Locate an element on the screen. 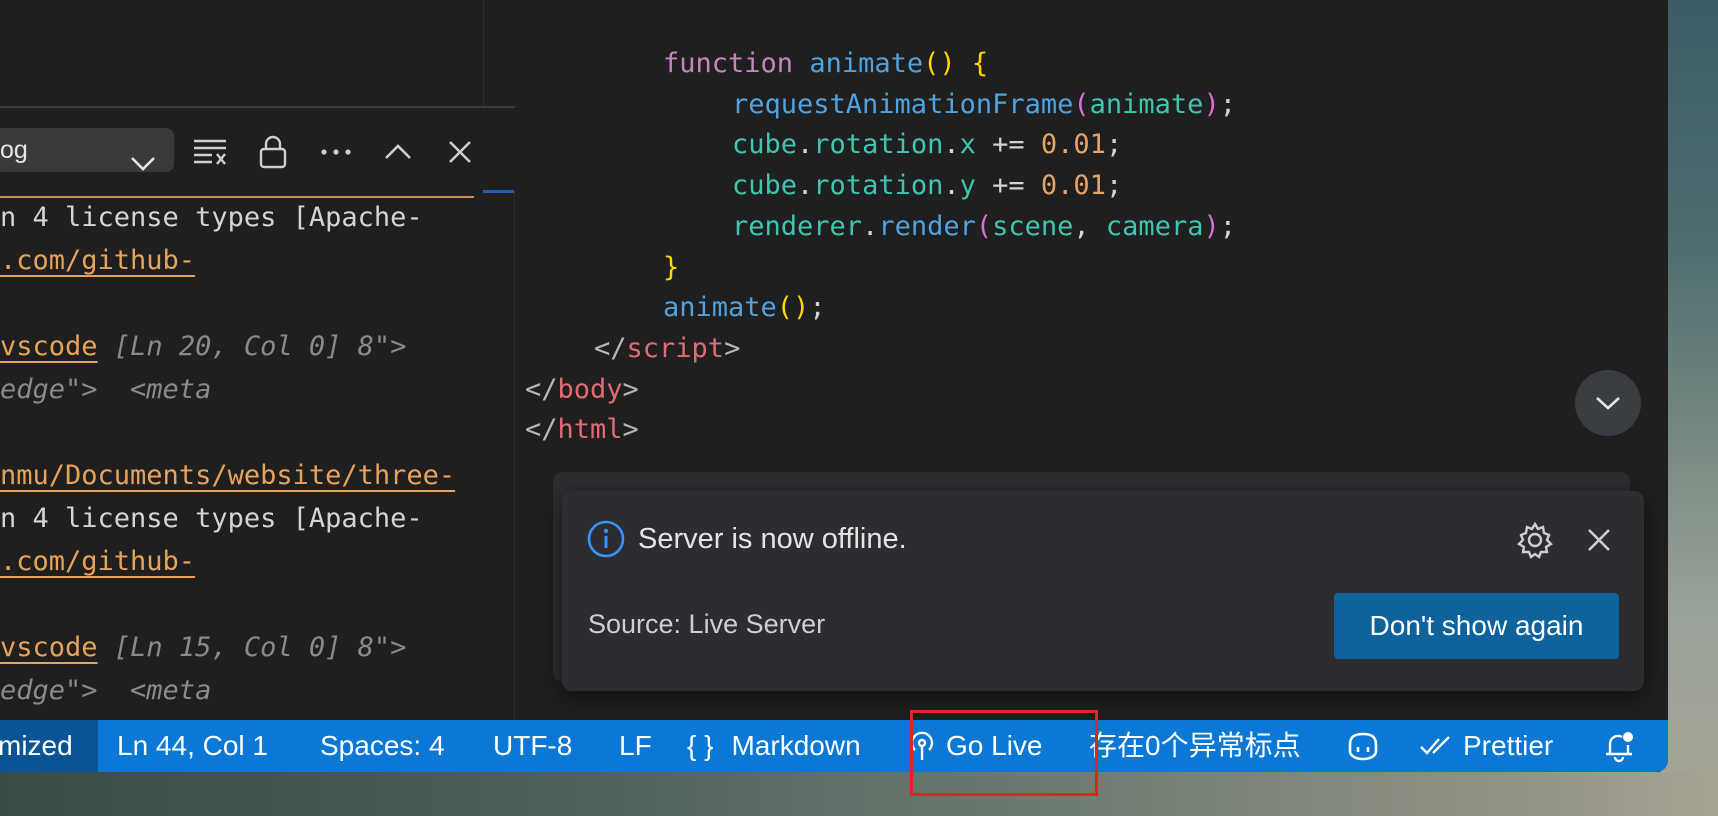  notification-source: Source: Live Server is located at coordinates (707, 624).